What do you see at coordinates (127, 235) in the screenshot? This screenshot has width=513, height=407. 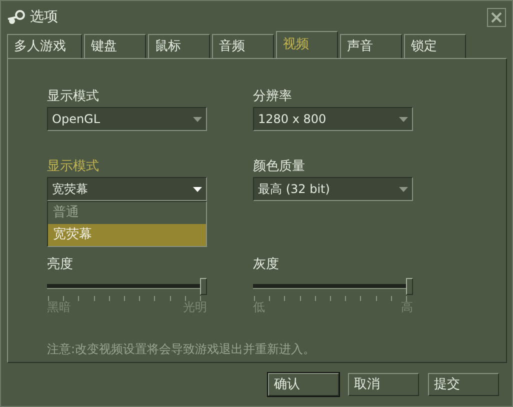 I see `dropdown-option: 宽荧幕` at bounding box center [127, 235].